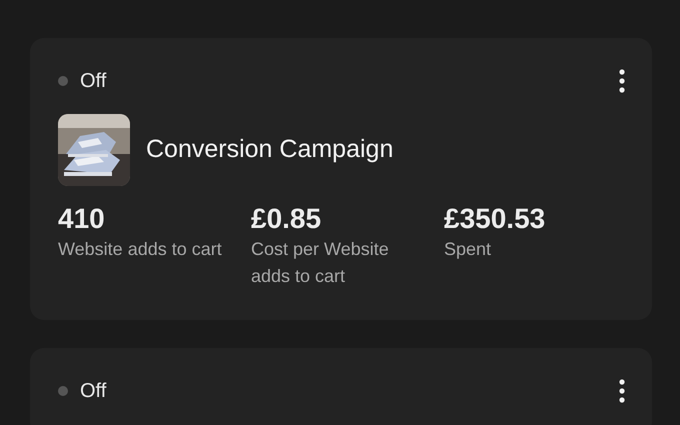 The height and width of the screenshot is (425, 680). I want to click on metric-label: Website adds to cart, so click(140, 249).